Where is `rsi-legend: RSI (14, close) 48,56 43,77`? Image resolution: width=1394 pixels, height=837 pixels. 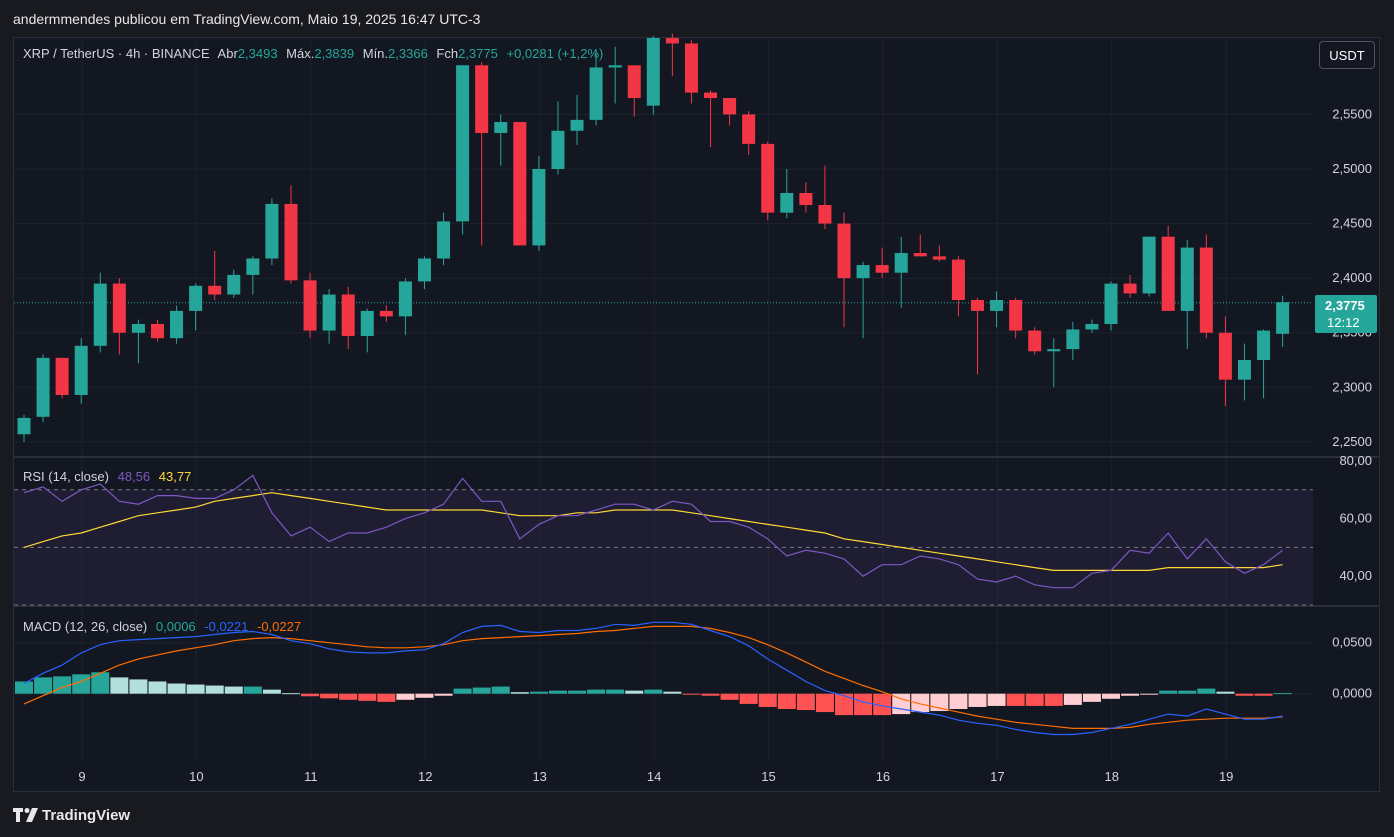
rsi-legend: RSI (14, close) 48,56 43,77 is located at coordinates (109, 476).